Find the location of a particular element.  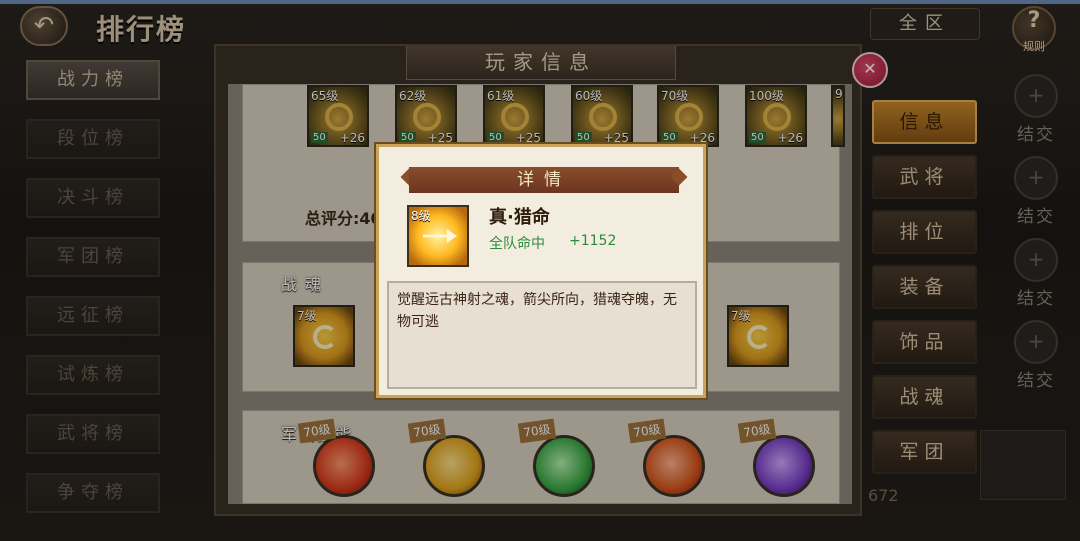

legion-skill-section: 军团技能 70级 70级 70级 70级 70级 is located at coordinates (541, 457).